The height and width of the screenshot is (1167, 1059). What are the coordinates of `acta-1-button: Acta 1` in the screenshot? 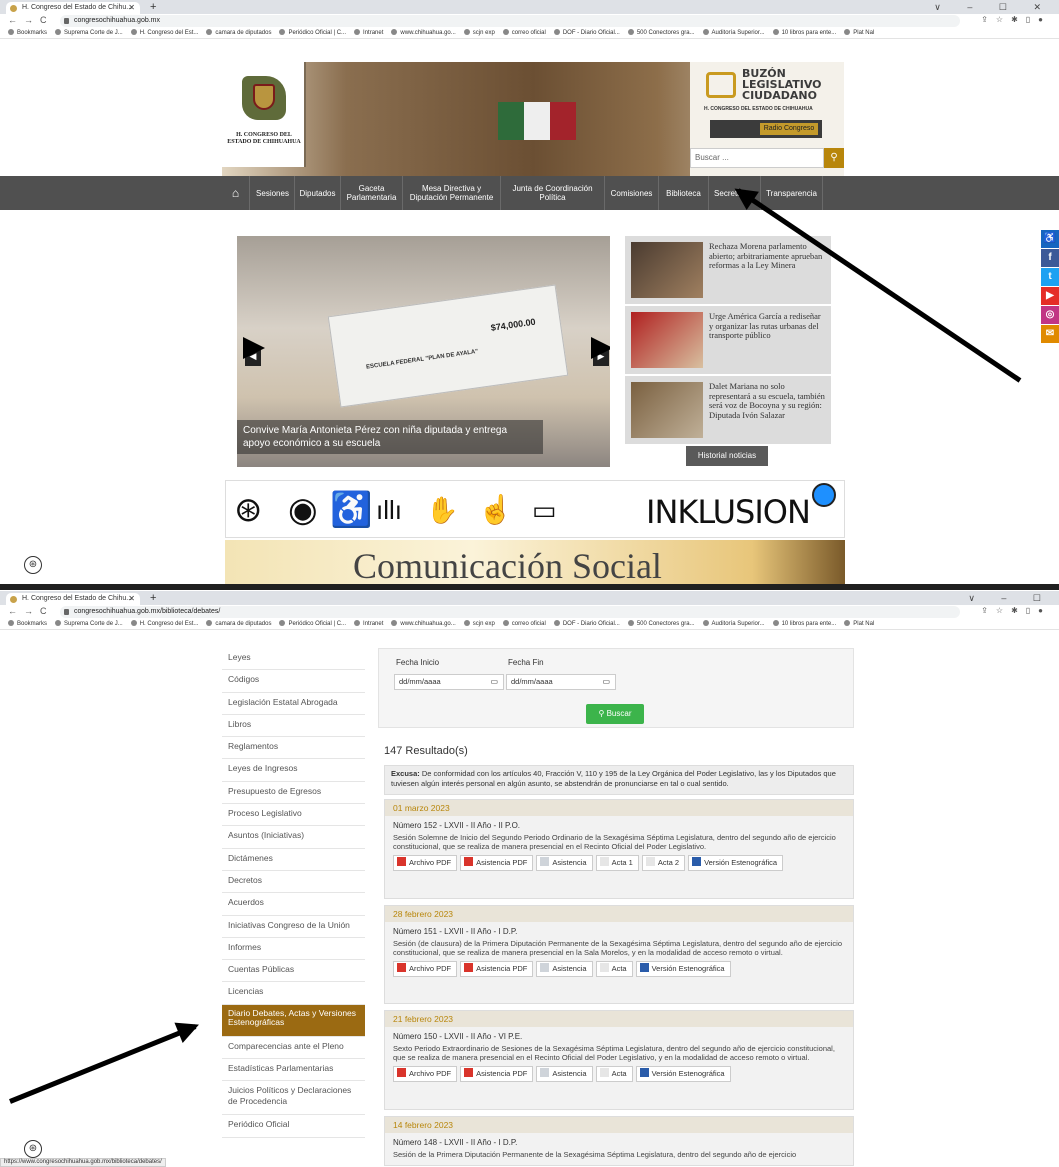 It's located at (617, 863).